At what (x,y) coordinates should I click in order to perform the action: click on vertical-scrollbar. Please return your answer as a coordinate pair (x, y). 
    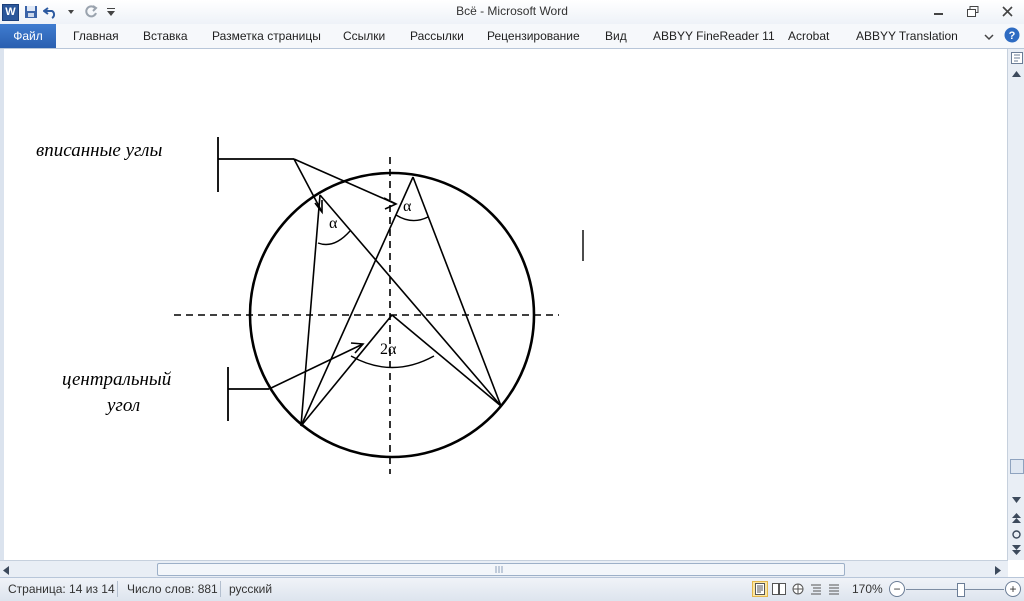
    Looking at the image, I should click on (1015, 304).